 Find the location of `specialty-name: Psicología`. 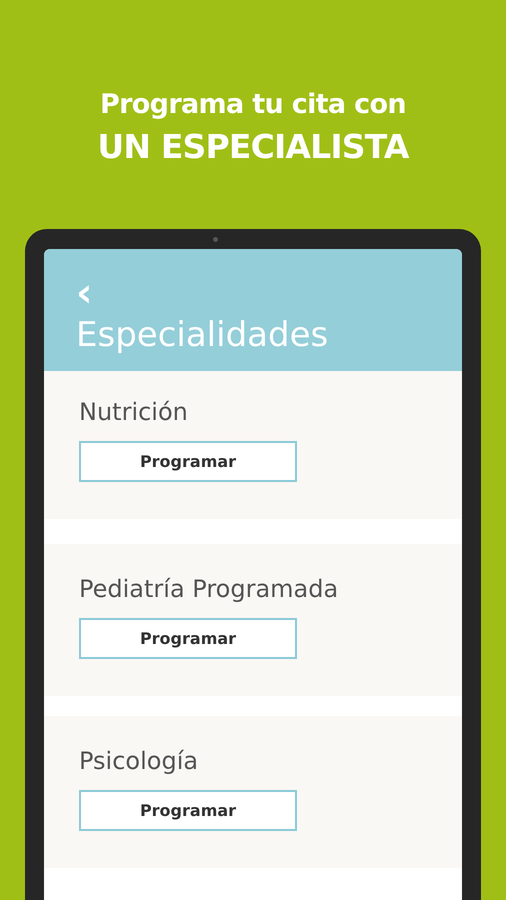

specialty-name: Psicología is located at coordinates (139, 761).